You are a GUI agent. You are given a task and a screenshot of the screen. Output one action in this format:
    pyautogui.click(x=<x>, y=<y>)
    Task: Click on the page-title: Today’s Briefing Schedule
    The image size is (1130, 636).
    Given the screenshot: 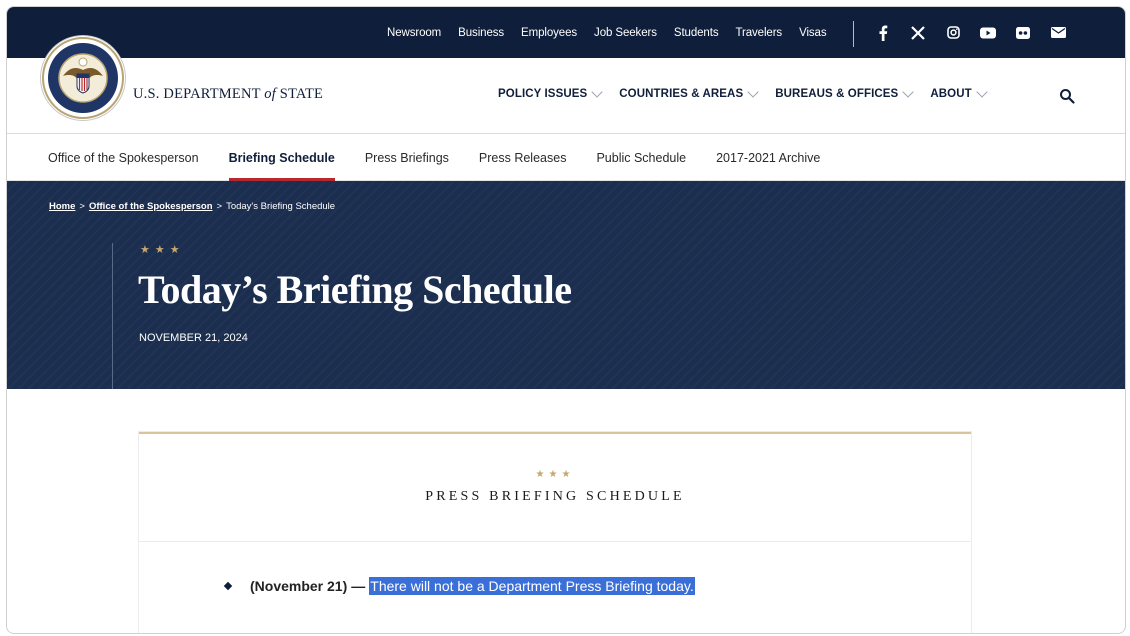 What is the action you would take?
    pyautogui.click(x=355, y=289)
    